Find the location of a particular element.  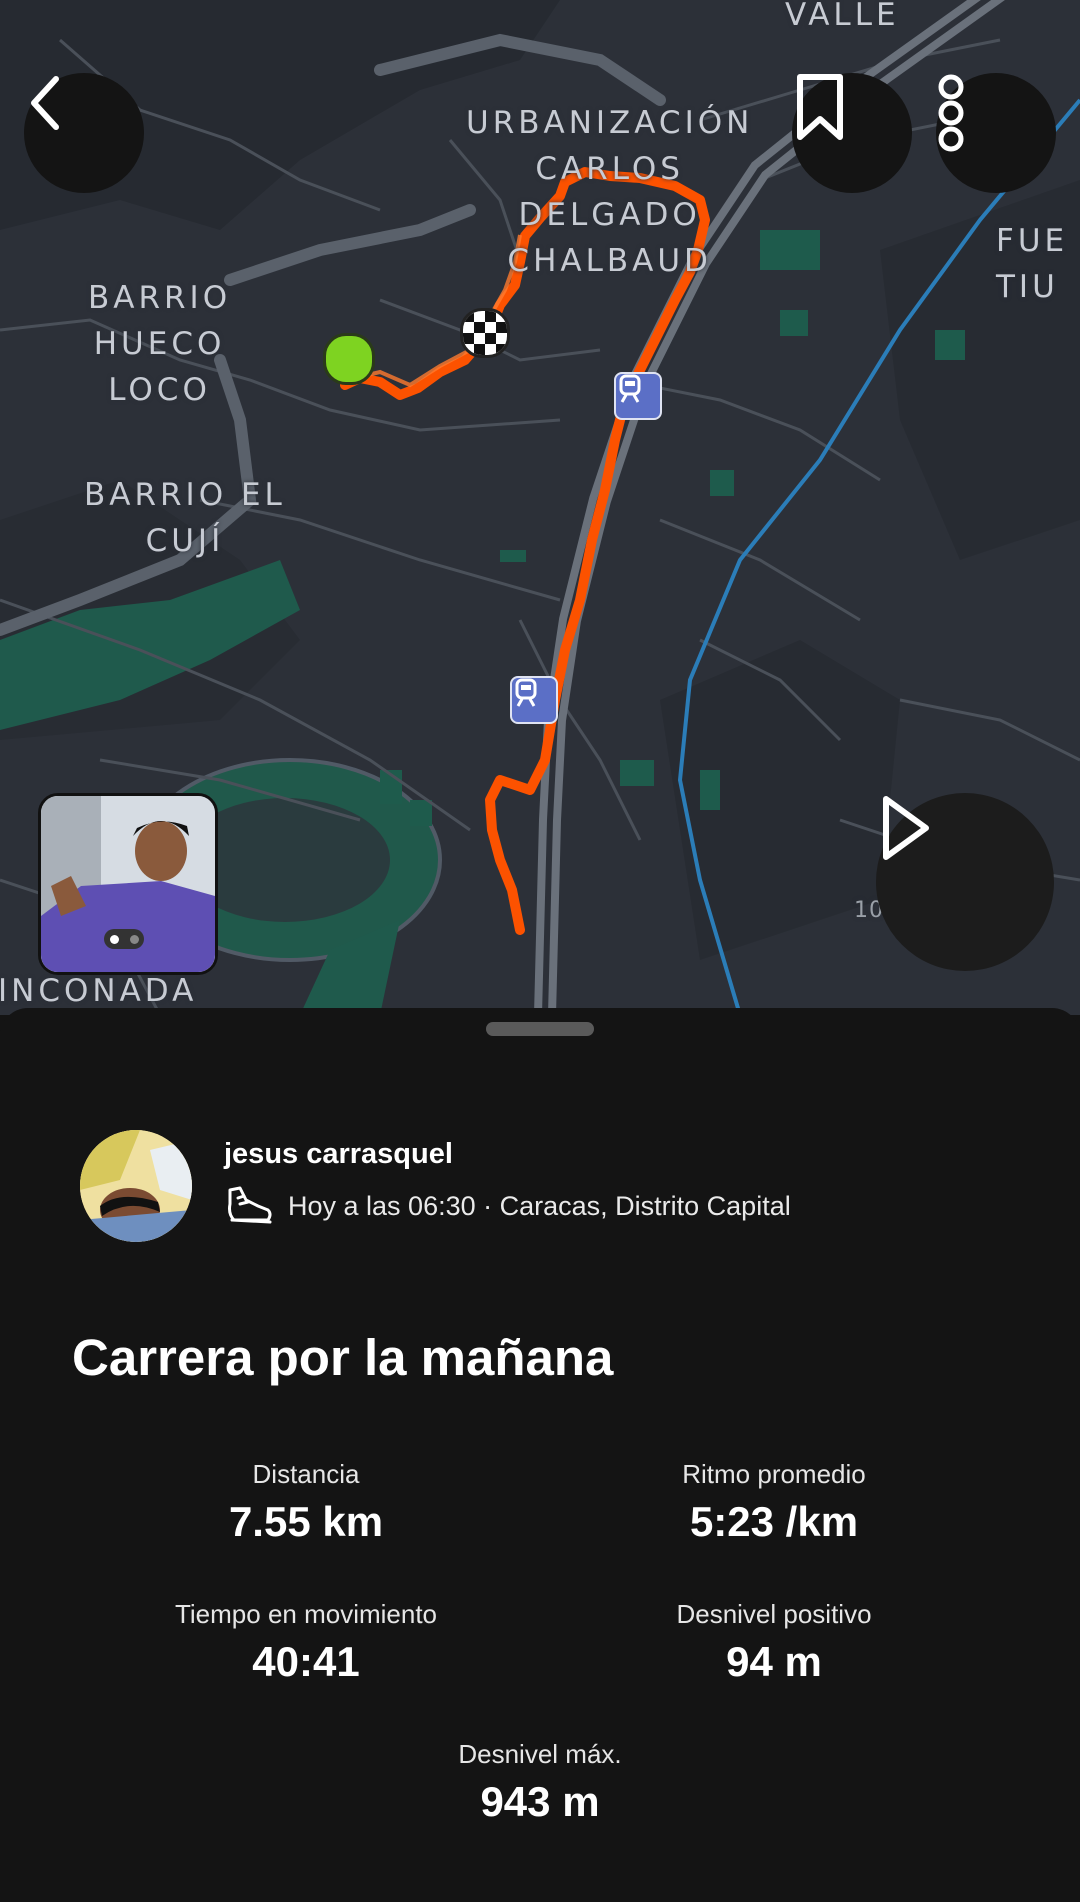

play-icon is located at coordinates (906, 828).